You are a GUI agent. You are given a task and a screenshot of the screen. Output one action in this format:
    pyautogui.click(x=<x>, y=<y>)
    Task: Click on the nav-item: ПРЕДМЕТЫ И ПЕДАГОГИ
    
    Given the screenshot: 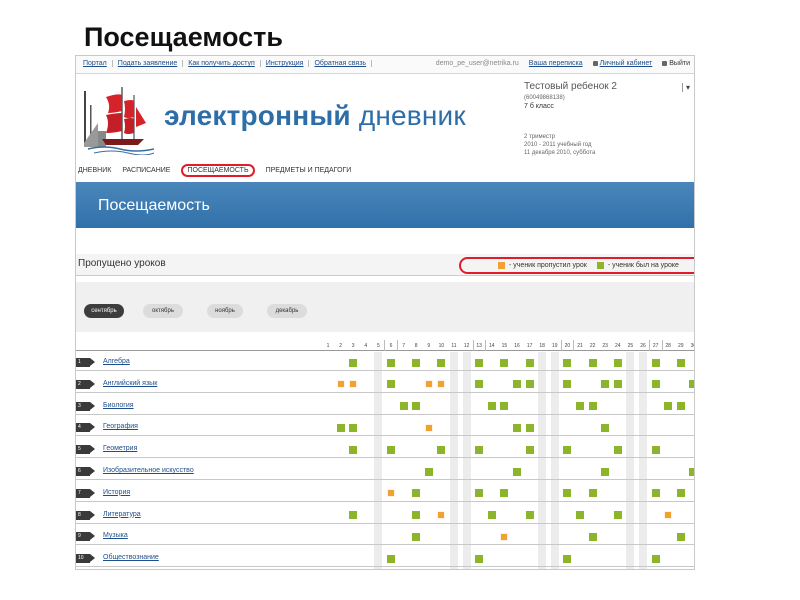 What is the action you would take?
    pyautogui.click(x=309, y=172)
    